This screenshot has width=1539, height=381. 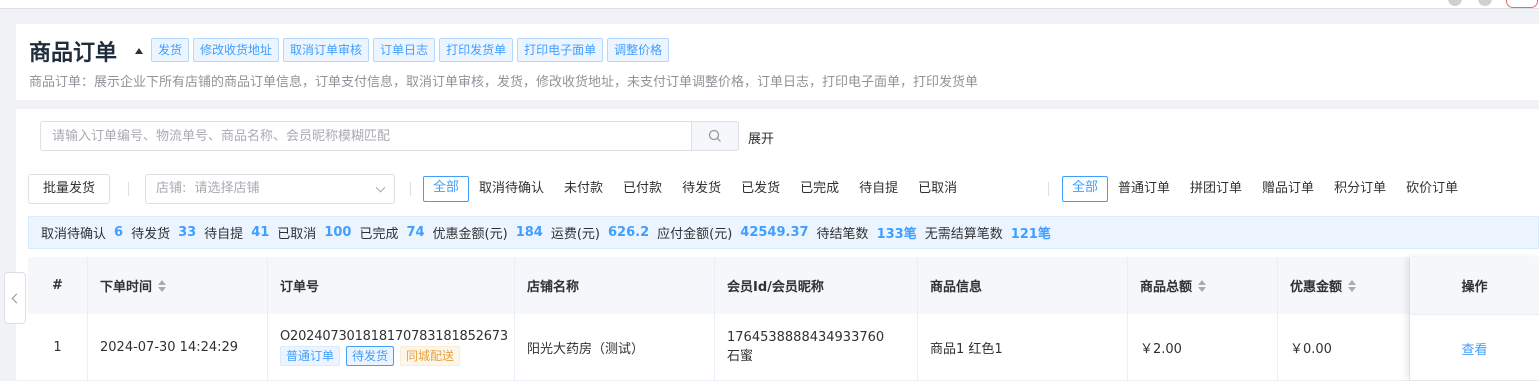 What do you see at coordinates (878, 189) in the screenshot?
I see `status-tab-pickup: 待自提` at bounding box center [878, 189].